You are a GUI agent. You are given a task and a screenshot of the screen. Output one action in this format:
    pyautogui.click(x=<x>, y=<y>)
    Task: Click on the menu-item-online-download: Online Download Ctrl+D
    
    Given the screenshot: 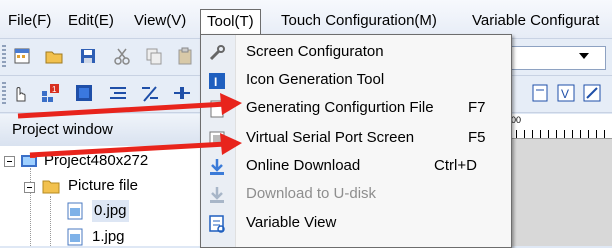 What is the action you would take?
    pyautogui.click(x=356, y=167)
    